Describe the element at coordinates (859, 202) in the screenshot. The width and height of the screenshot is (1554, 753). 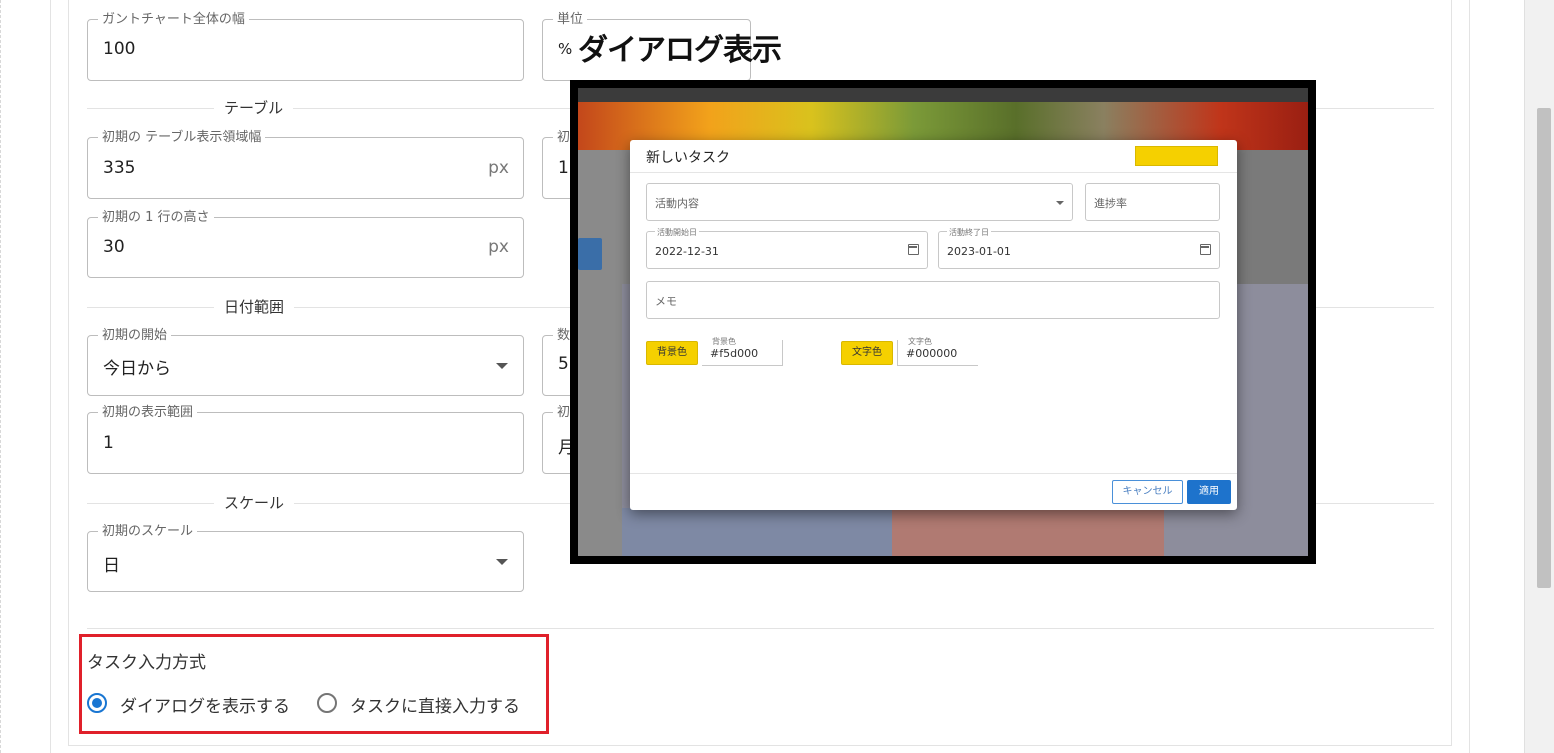
I see `activity-select: 活動内容` at that location.